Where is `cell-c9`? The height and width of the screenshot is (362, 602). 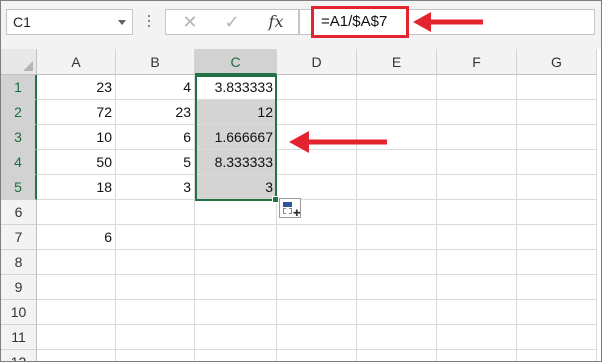 cell-c9 is located at coordinates (236, 287).